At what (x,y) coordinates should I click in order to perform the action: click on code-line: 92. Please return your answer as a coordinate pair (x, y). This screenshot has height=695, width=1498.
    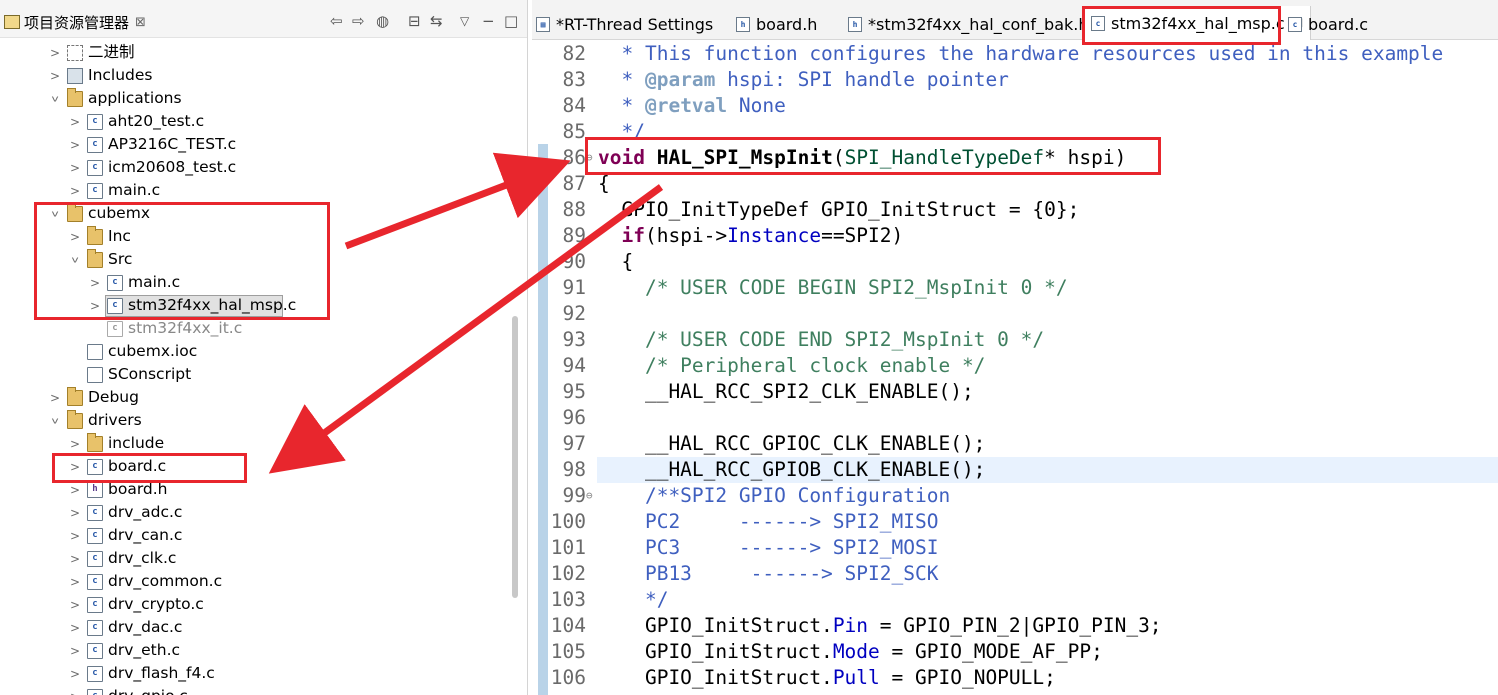
    Looking at the image, I should click on (1015, 314).